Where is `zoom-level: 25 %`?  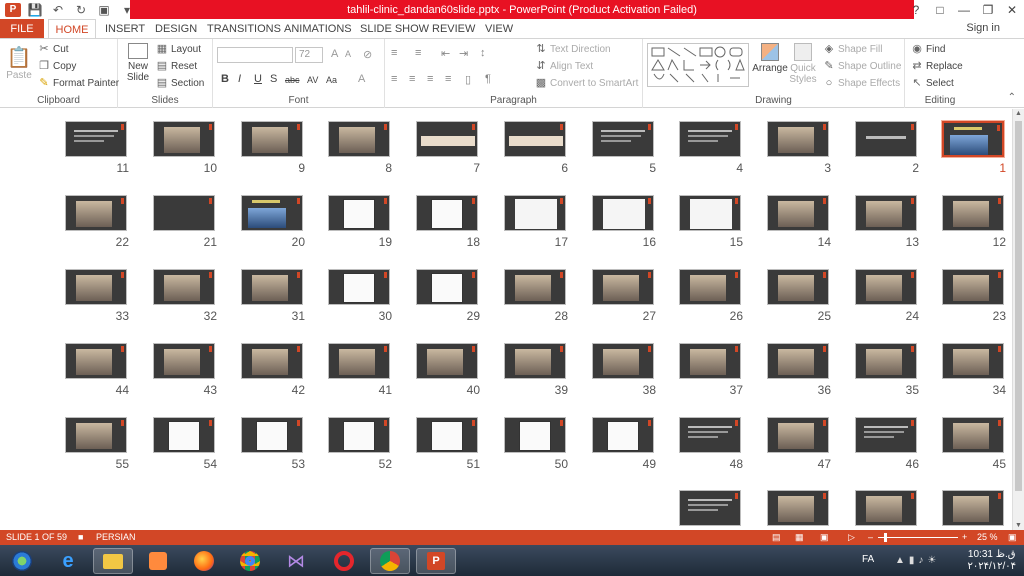
zoom-level: 25 % is located at coordinates (987, 537).